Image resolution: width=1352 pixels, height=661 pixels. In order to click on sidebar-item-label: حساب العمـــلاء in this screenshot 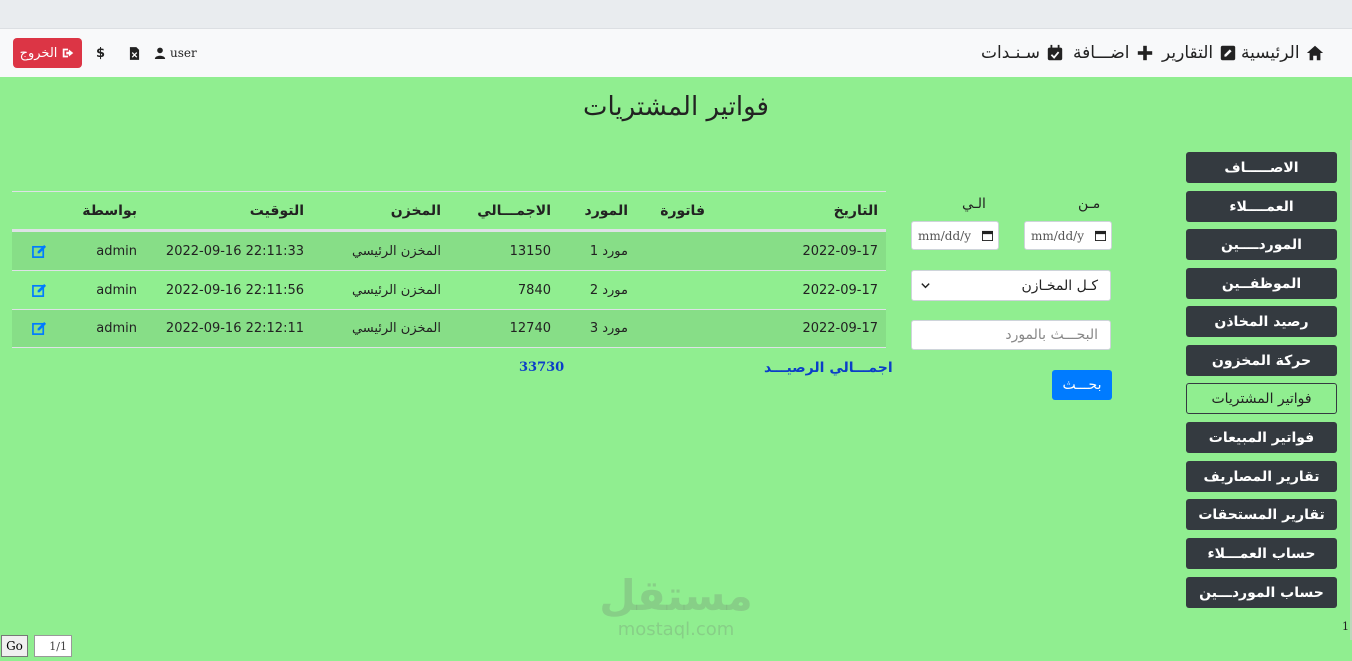, I will do `click(1261, 553)`.